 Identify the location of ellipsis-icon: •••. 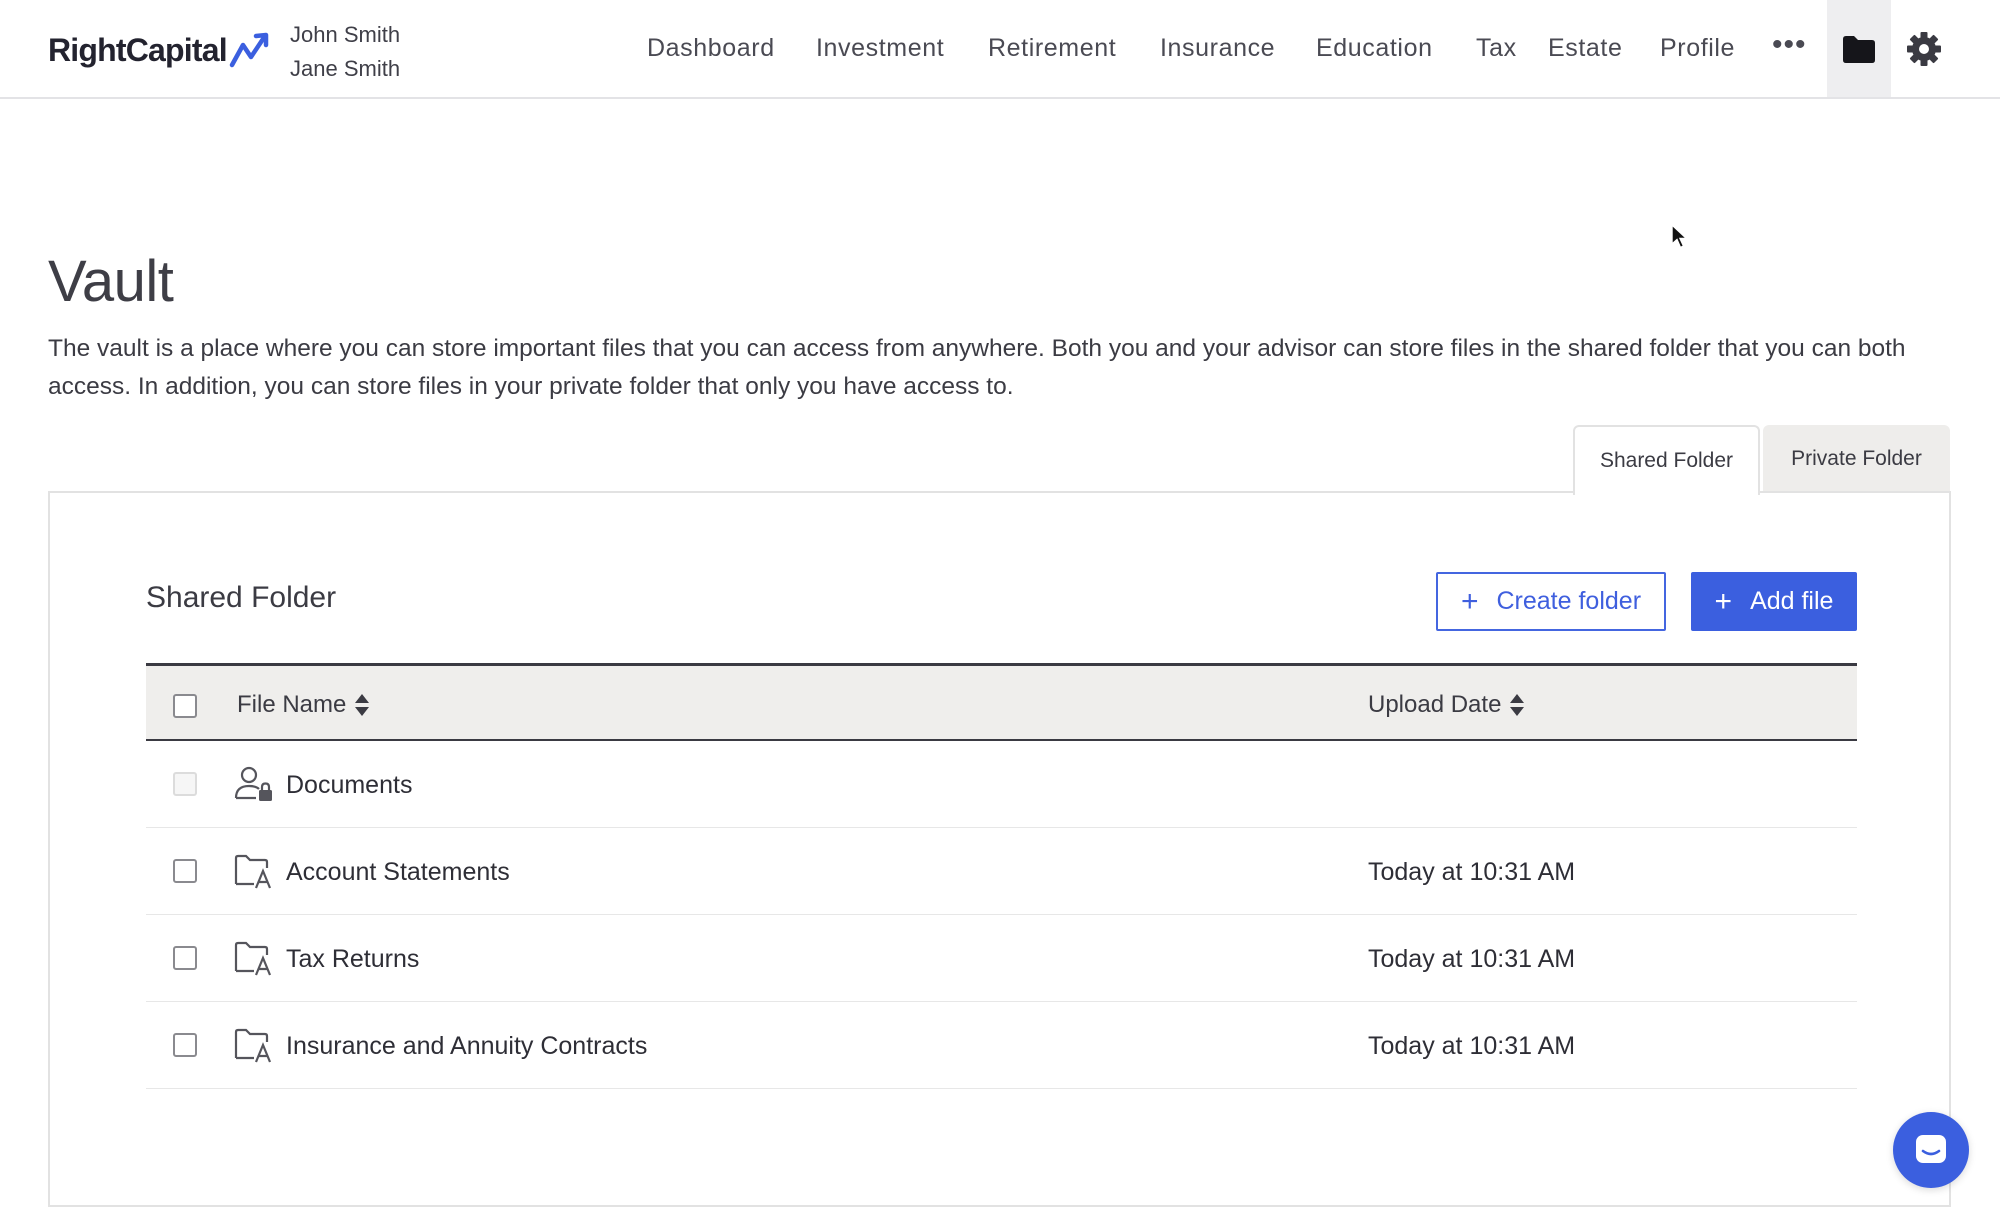
(1789, 44).